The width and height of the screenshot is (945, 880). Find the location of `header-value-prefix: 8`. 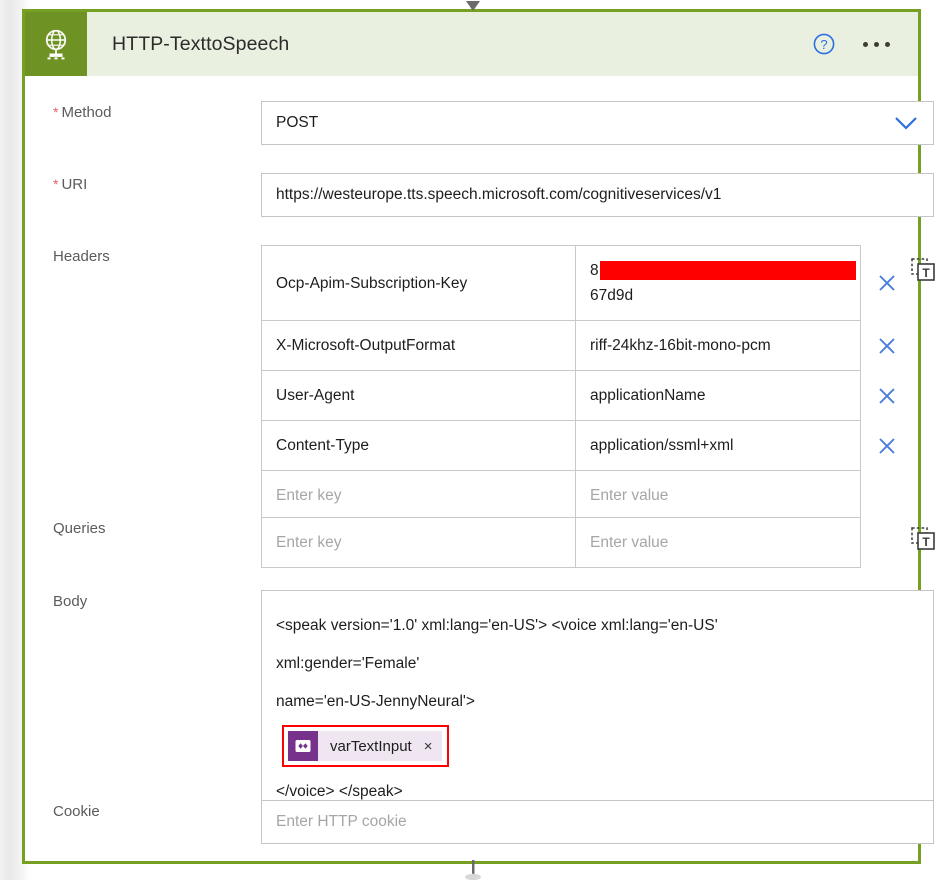

header-value-prefix: 8 is located at coordinates (594, 270).